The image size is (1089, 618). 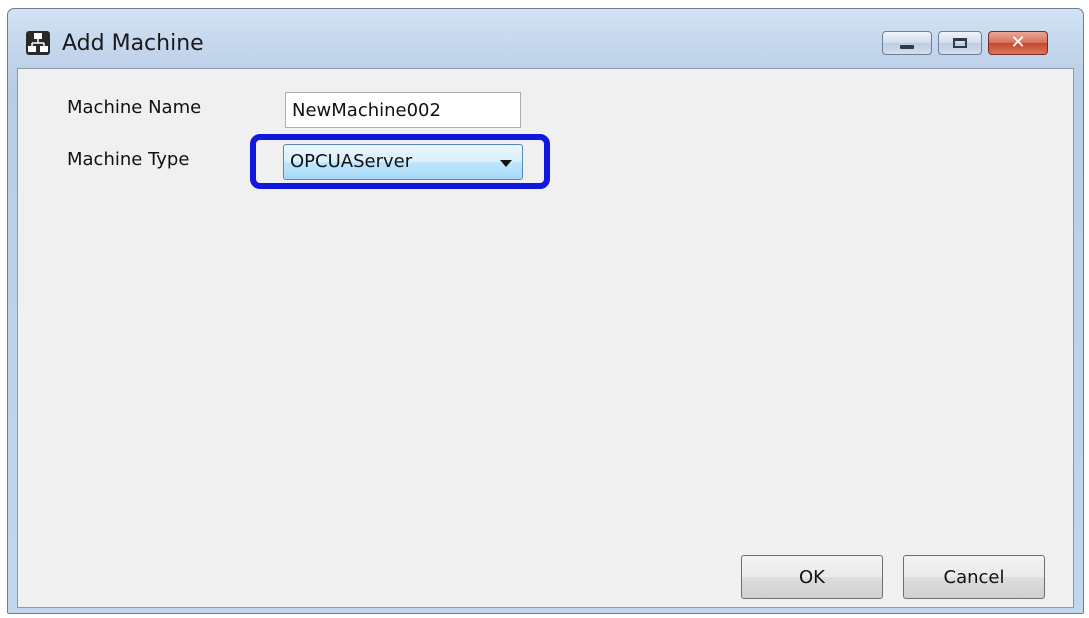 What do you see at coordinates (351, 161) in the screenshot?
I see `machine-type-selected-value: OPCUAServer` at bounding box center [351, 161].